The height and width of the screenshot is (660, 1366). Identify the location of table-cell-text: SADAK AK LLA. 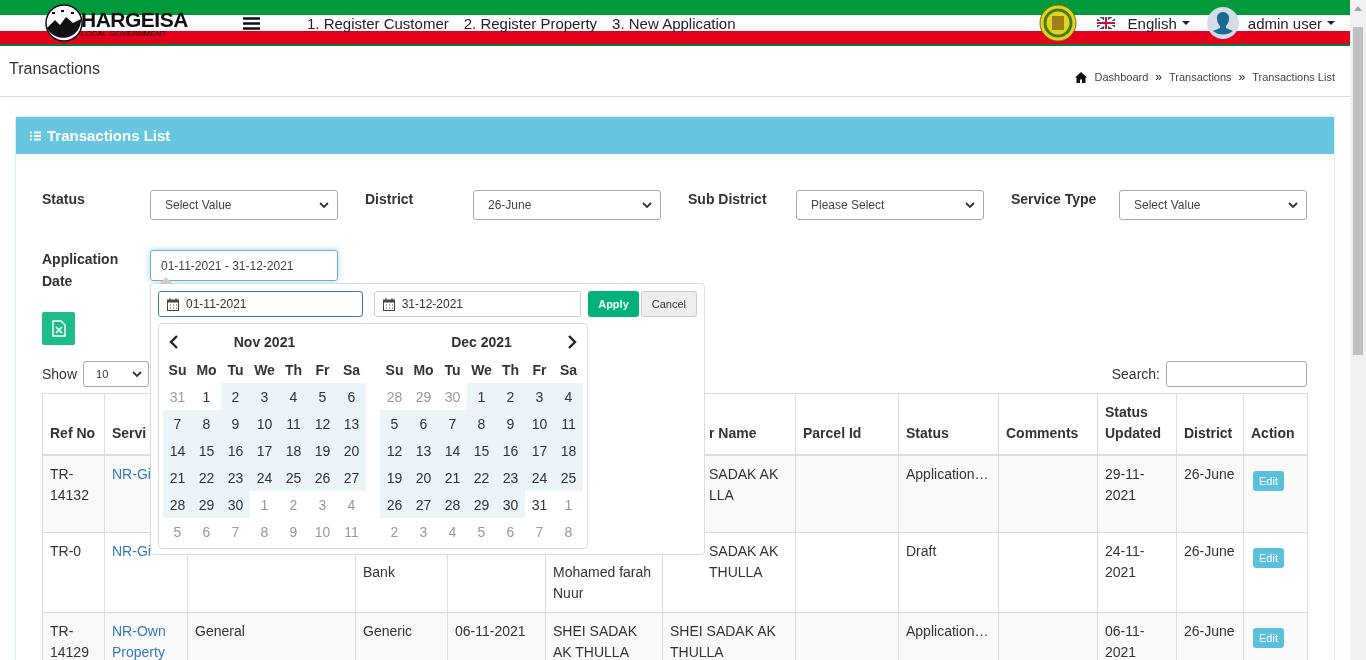
(744, 485).